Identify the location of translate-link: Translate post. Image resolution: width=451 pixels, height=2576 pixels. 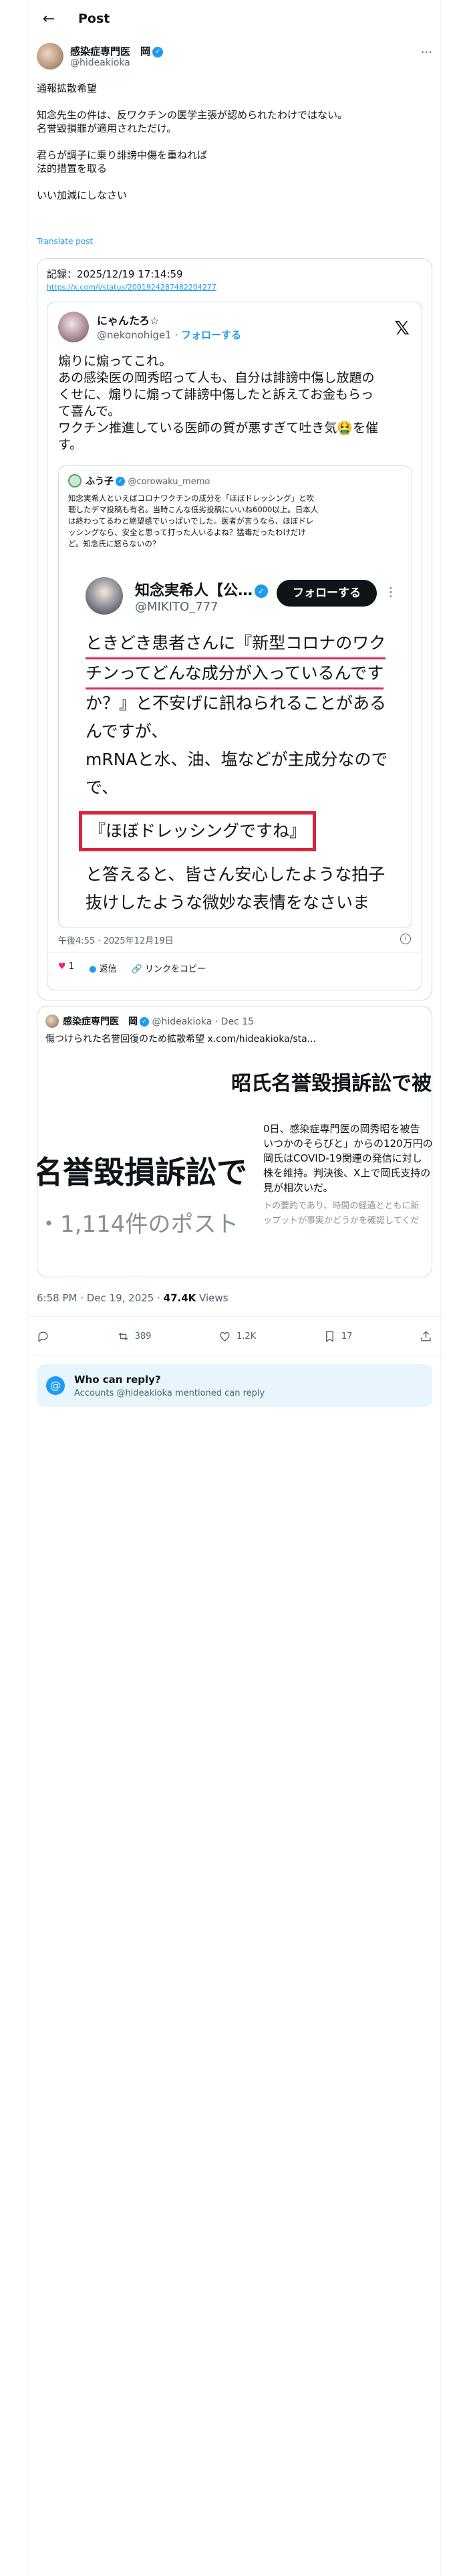
(65, 241).